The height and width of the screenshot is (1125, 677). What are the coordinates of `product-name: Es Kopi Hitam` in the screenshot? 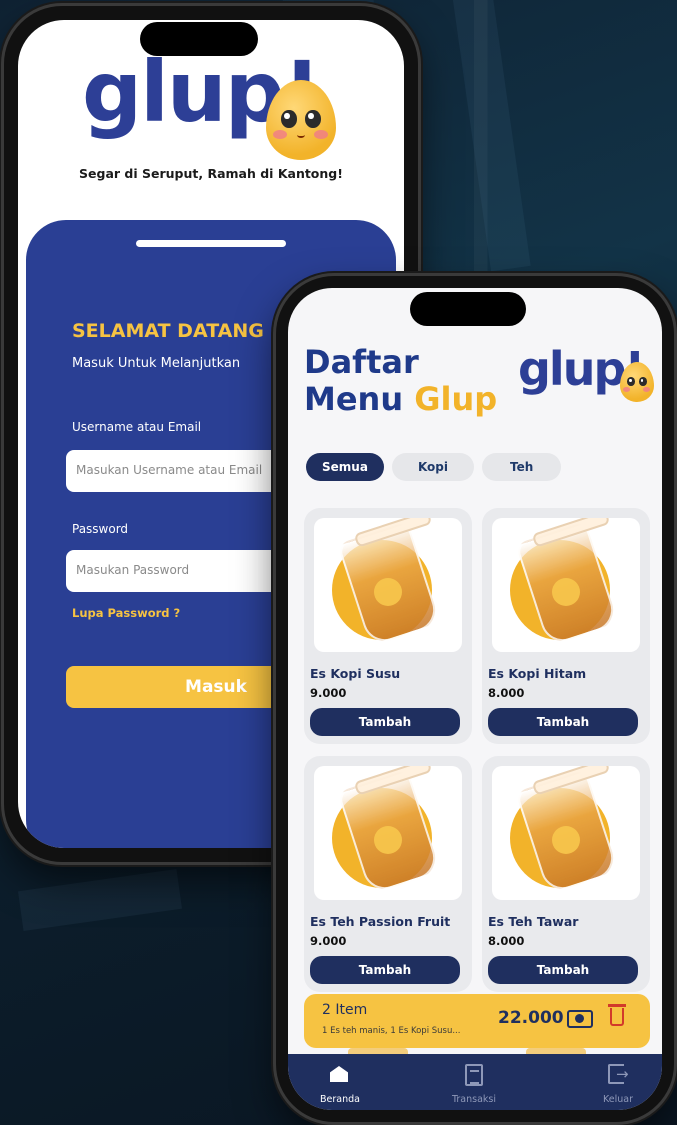 It's located at (537, 673).